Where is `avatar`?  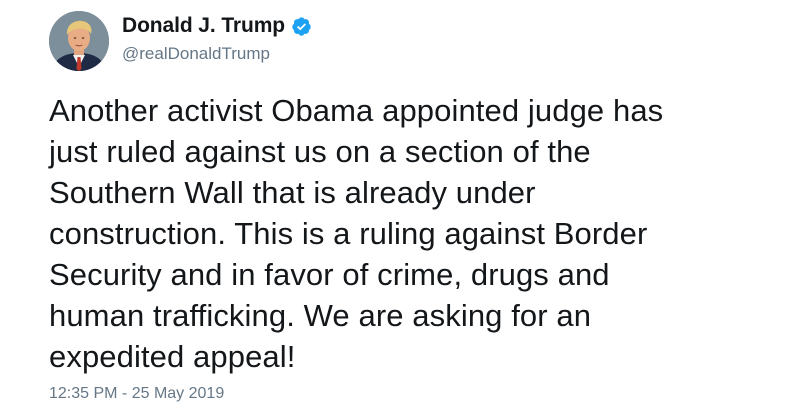
avatar is located at coordinates (79, 41).